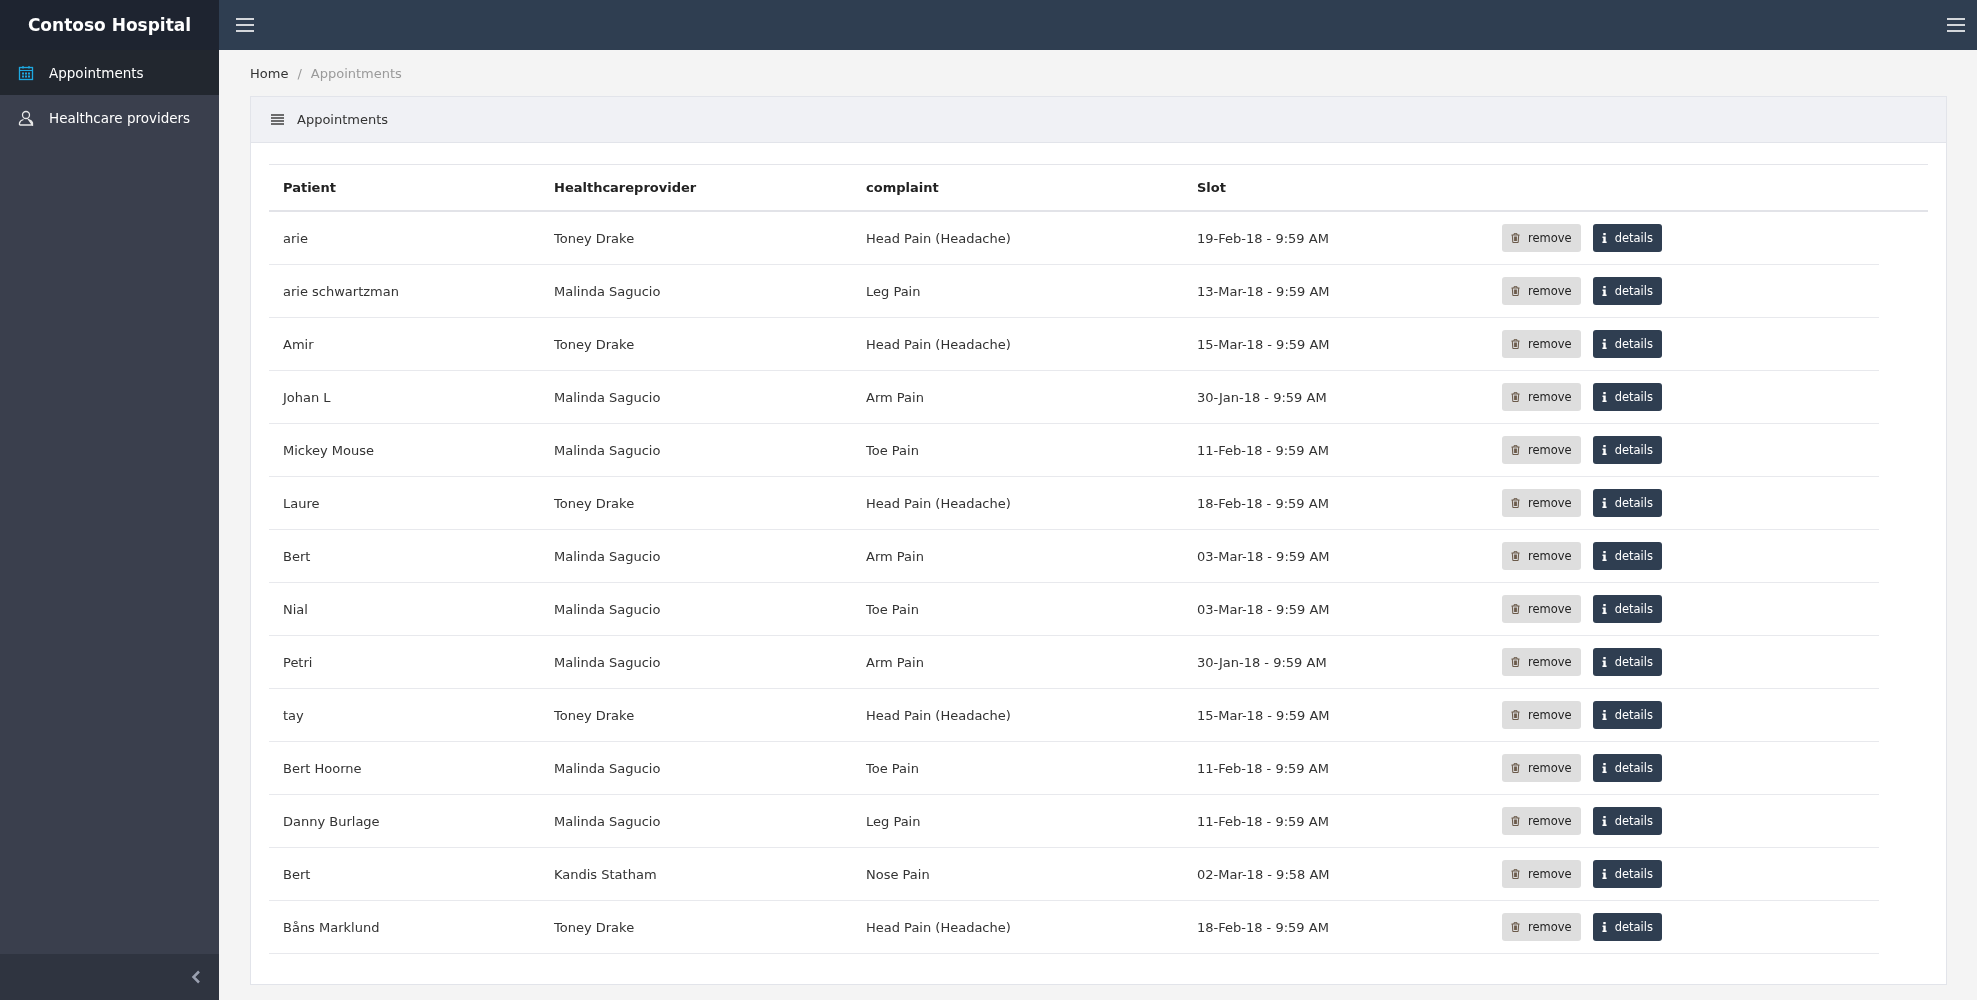 The image size is (1977, 1000). Describe the element at coordinates (331, 927) in the screenshot. I see `table-cell: Båns Marklund` at that location.